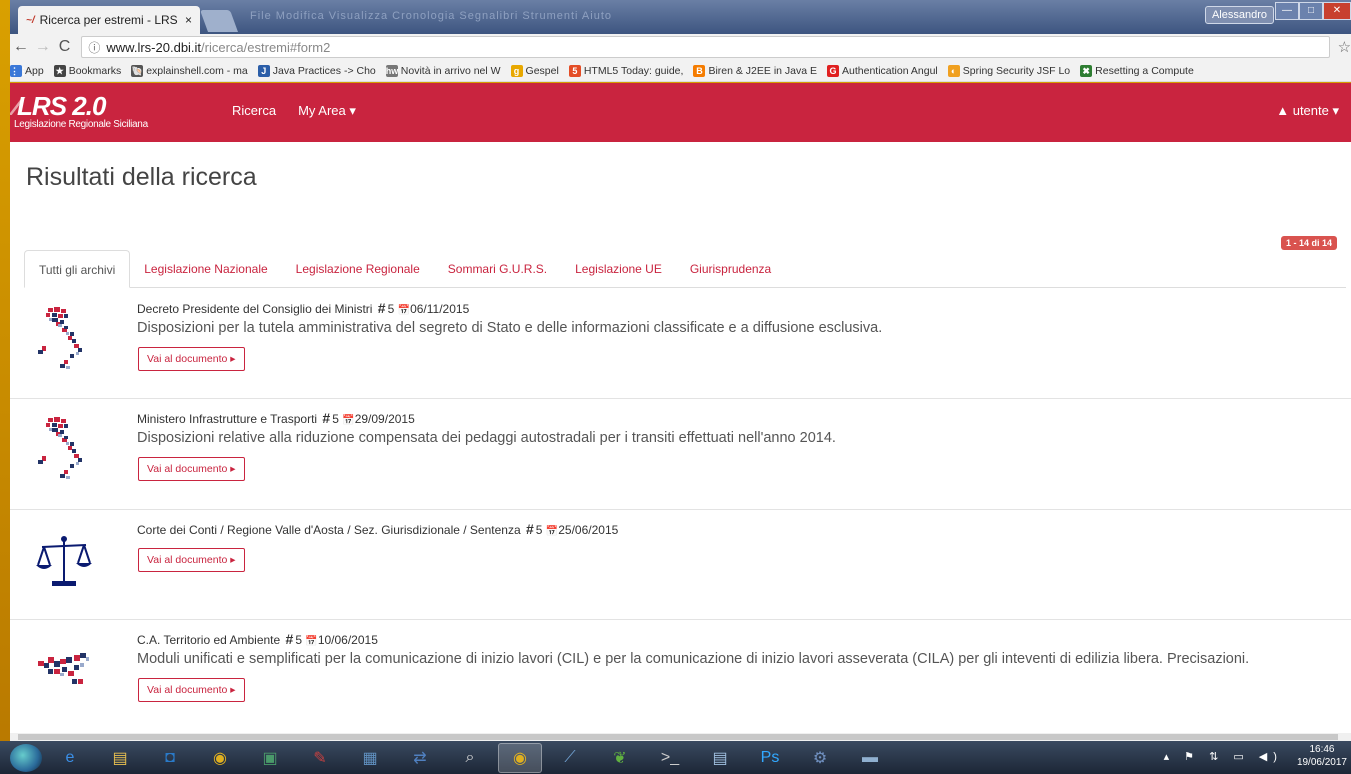  I want to click on file-explorer-icon: ▤, so click(120, 758).